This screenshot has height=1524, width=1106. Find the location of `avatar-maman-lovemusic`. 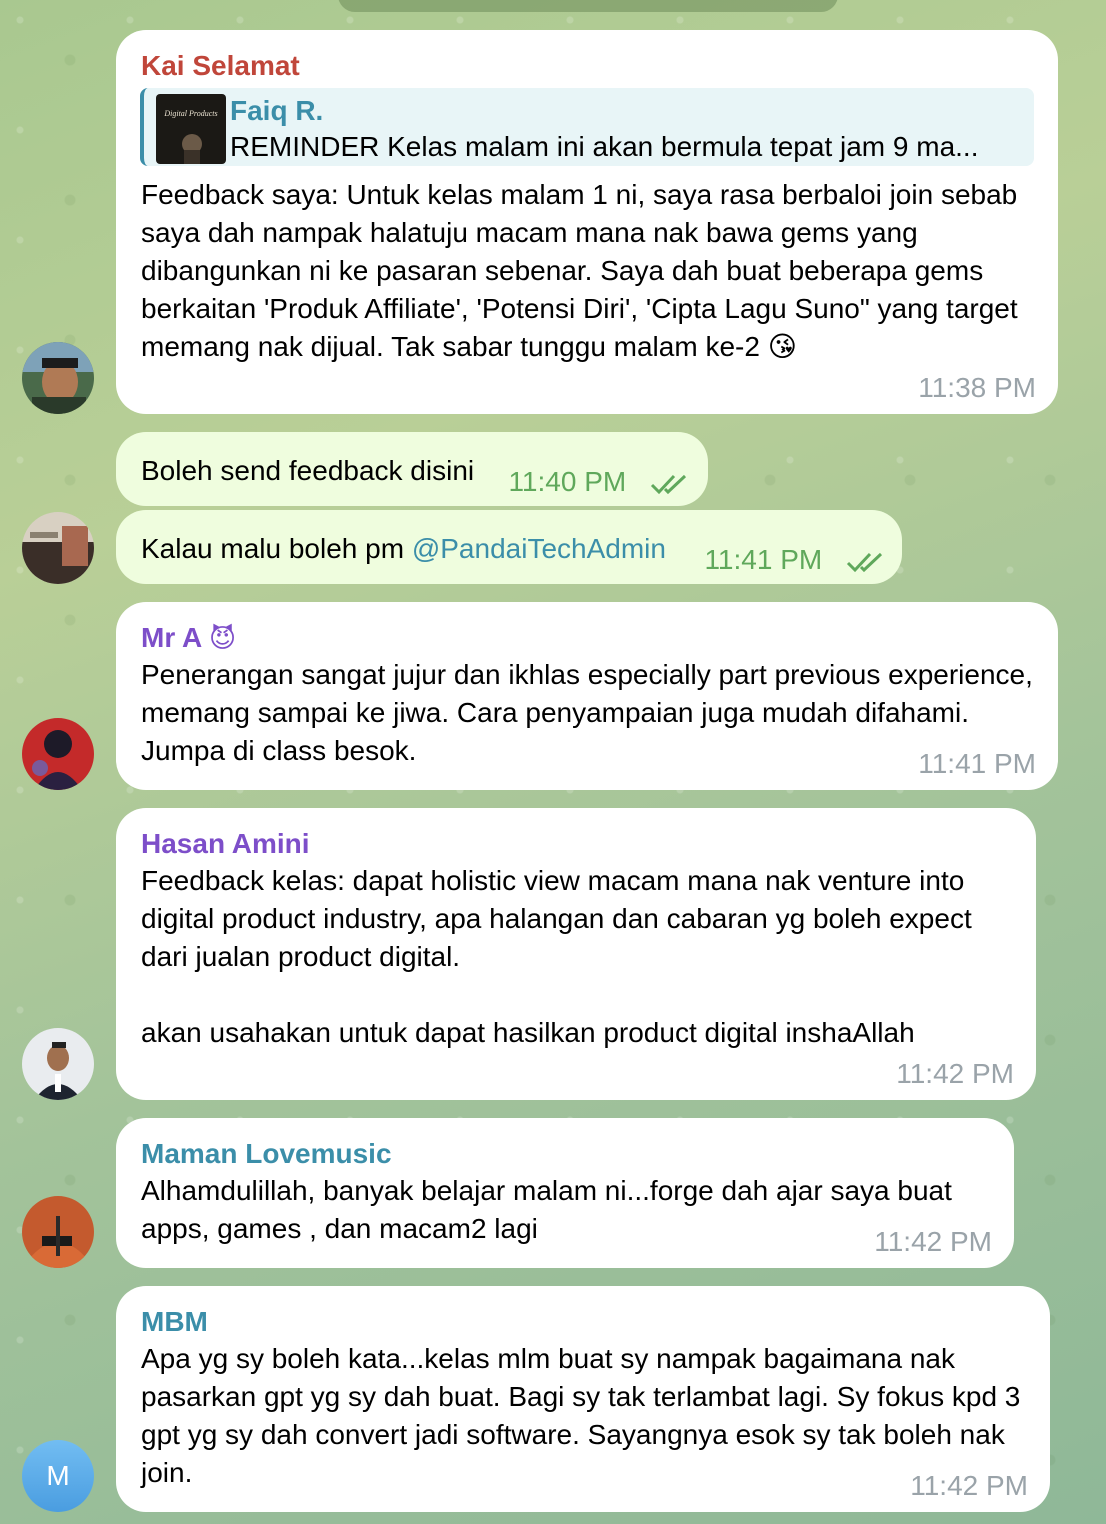

avatar-maman-lovemusic is located at coordinates (58, 1232).